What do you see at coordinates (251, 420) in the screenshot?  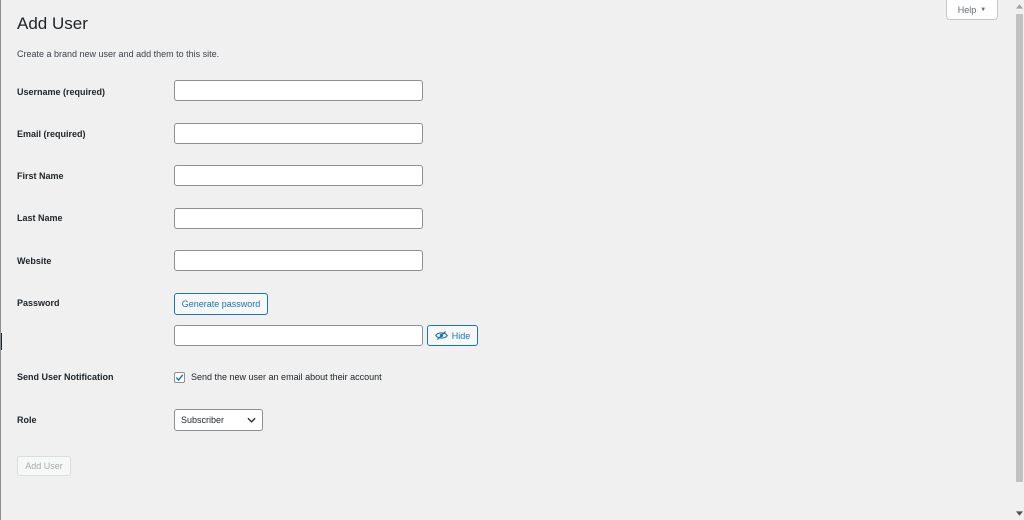 I see `chevron-down-icon` at bounding box center [251, 420].